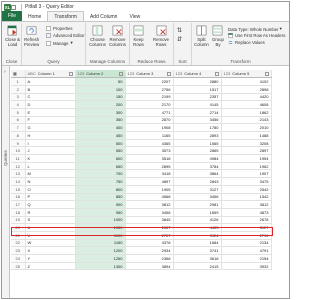  I want to click on table-cell: E, so click(50, 112).